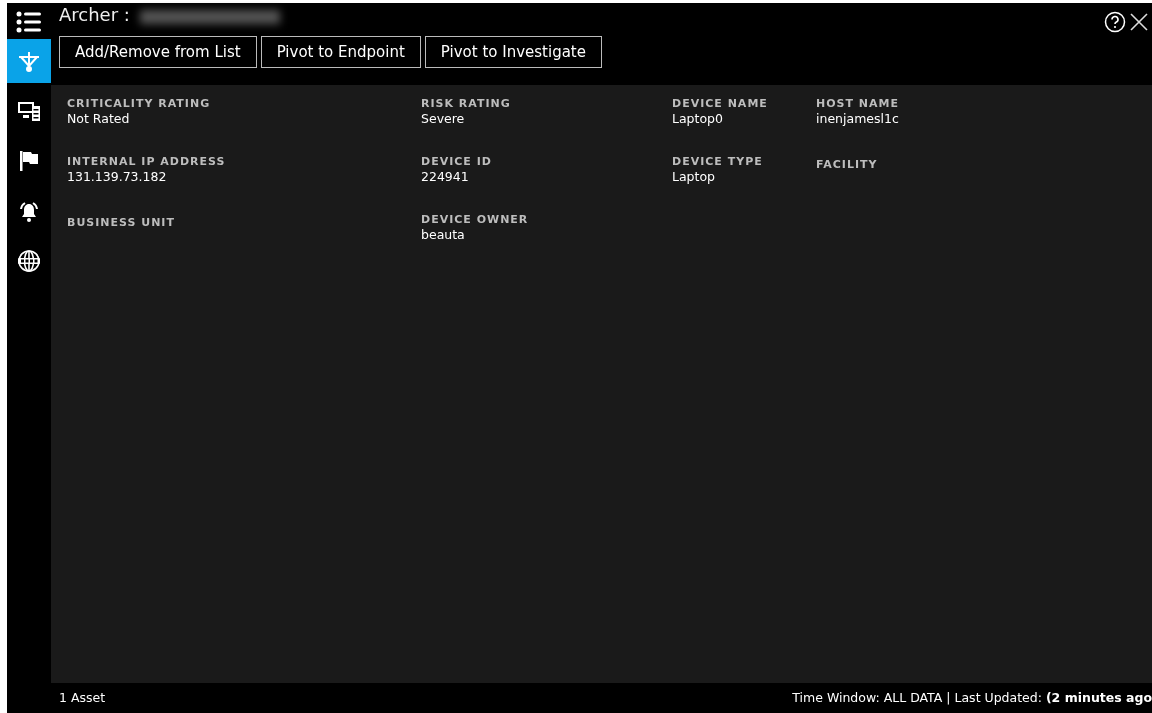  Describe the element at coordinates (29, 211) in the screenshot. I see `alarm-bell-icon` at that location.